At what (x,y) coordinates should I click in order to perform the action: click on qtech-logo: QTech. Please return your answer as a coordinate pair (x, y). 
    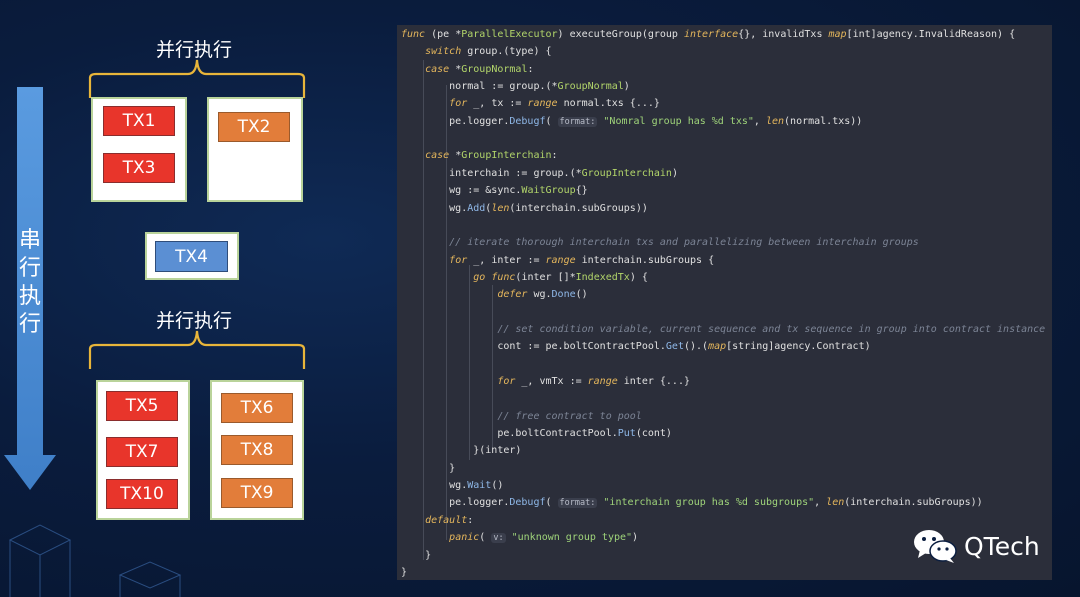
    Looking at the image, I should click on (976, 546).